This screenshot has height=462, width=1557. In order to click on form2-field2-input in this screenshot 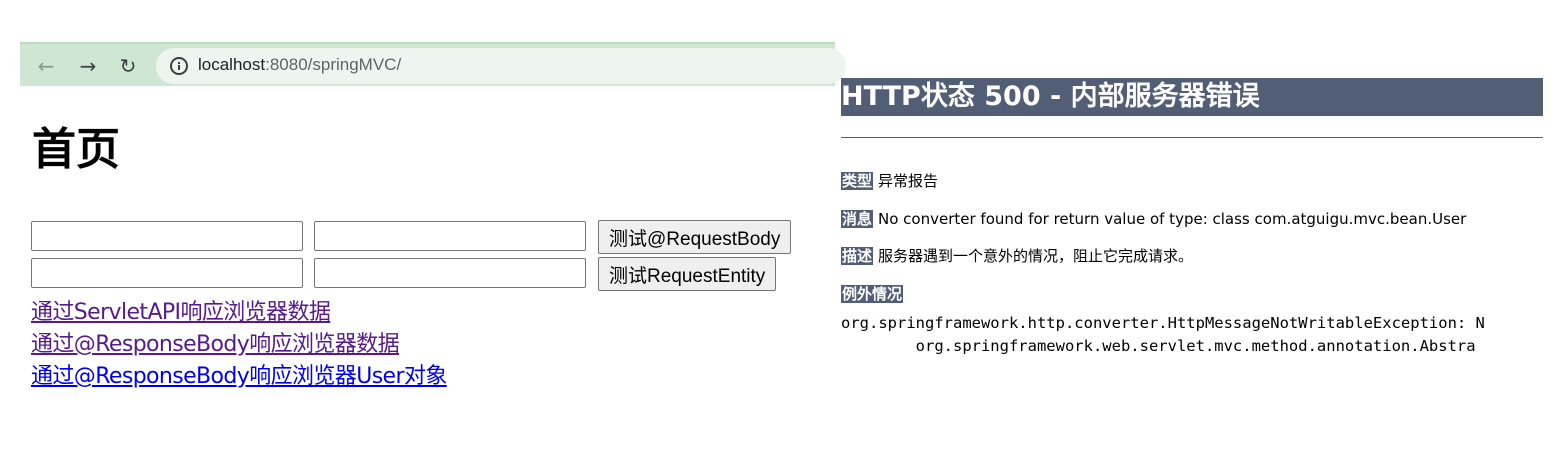, I will do `click(450, 273)`.